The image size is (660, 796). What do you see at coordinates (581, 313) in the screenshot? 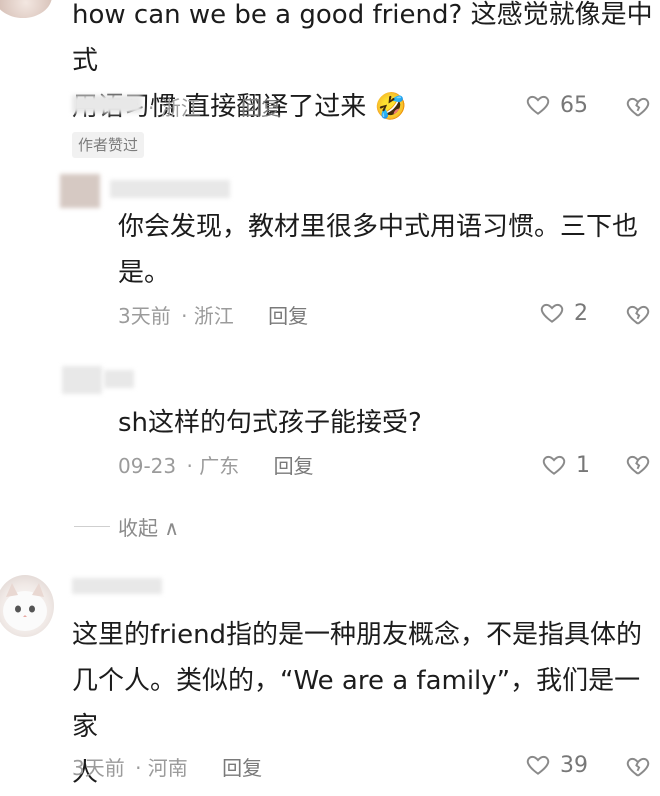
I see `like-count: 2` at bounding box center [581, 313].